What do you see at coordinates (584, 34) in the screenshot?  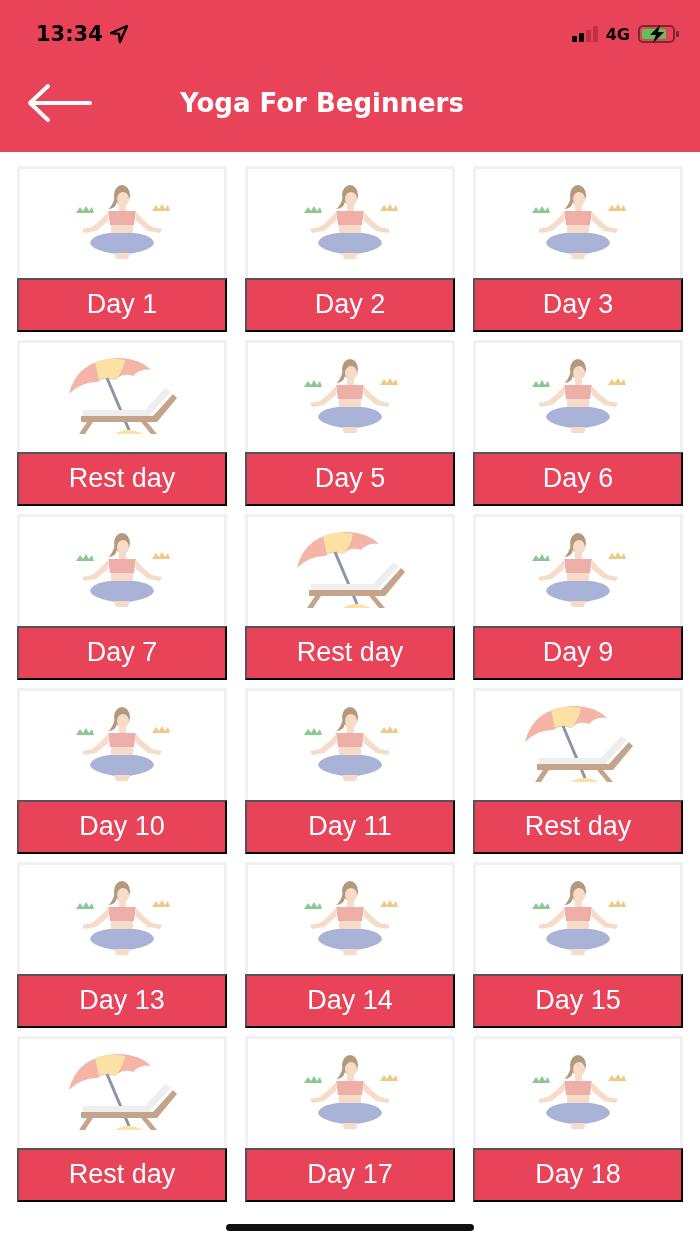 I see `signal-icon` at bounding box center [584, 34].